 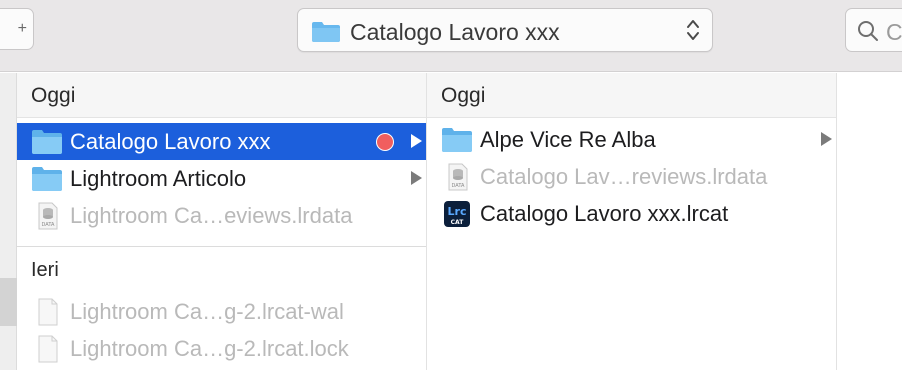 What do you see at coordinates (385, 142) in the screenshot?
I see `red-tag-icon` at bounding box center [385, 142].